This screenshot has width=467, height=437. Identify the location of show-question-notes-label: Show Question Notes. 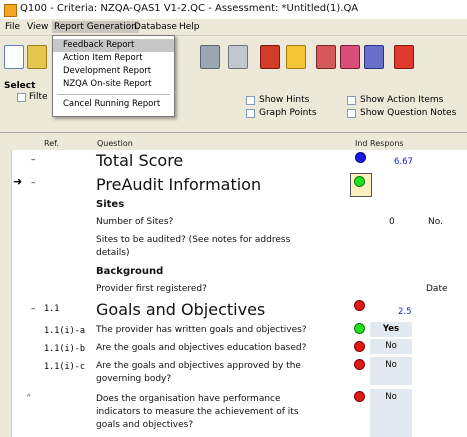
(408, 113).